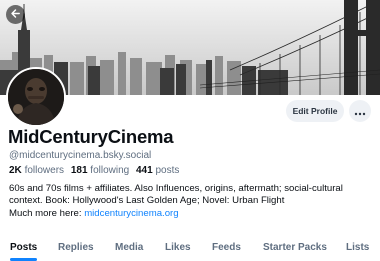 This screenshot has width=380, height=261. I want to click on tab-feeds: Feeds, so click(226, 247).